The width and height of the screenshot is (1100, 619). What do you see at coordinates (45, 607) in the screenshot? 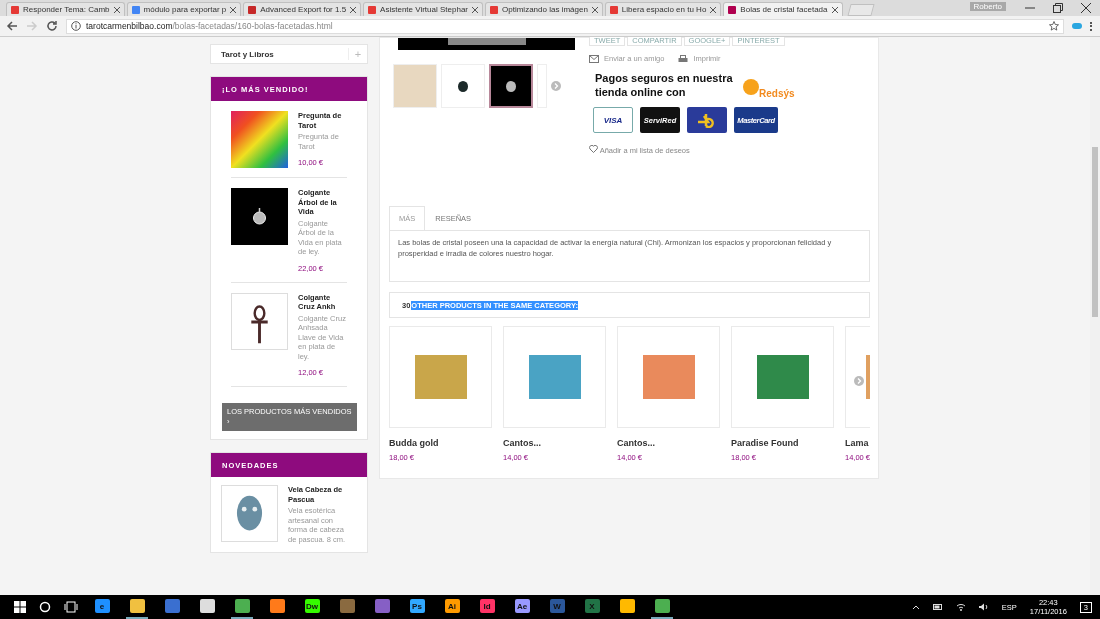
I see `search-icon` at bounding box center [45, 607].